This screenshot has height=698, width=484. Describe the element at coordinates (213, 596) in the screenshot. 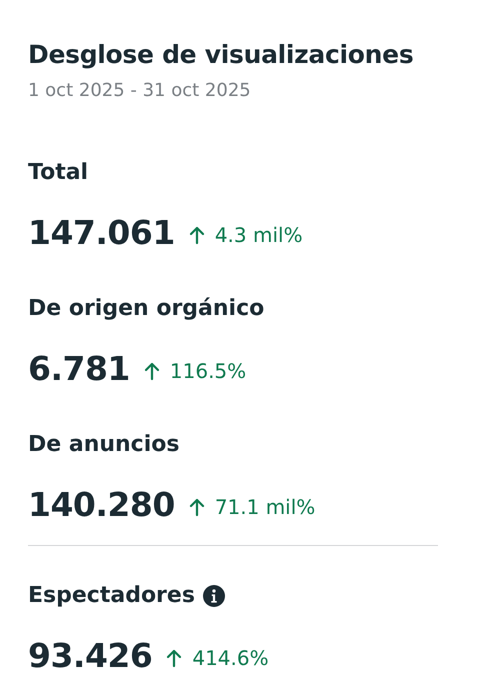

I see `info-icon` at that location.